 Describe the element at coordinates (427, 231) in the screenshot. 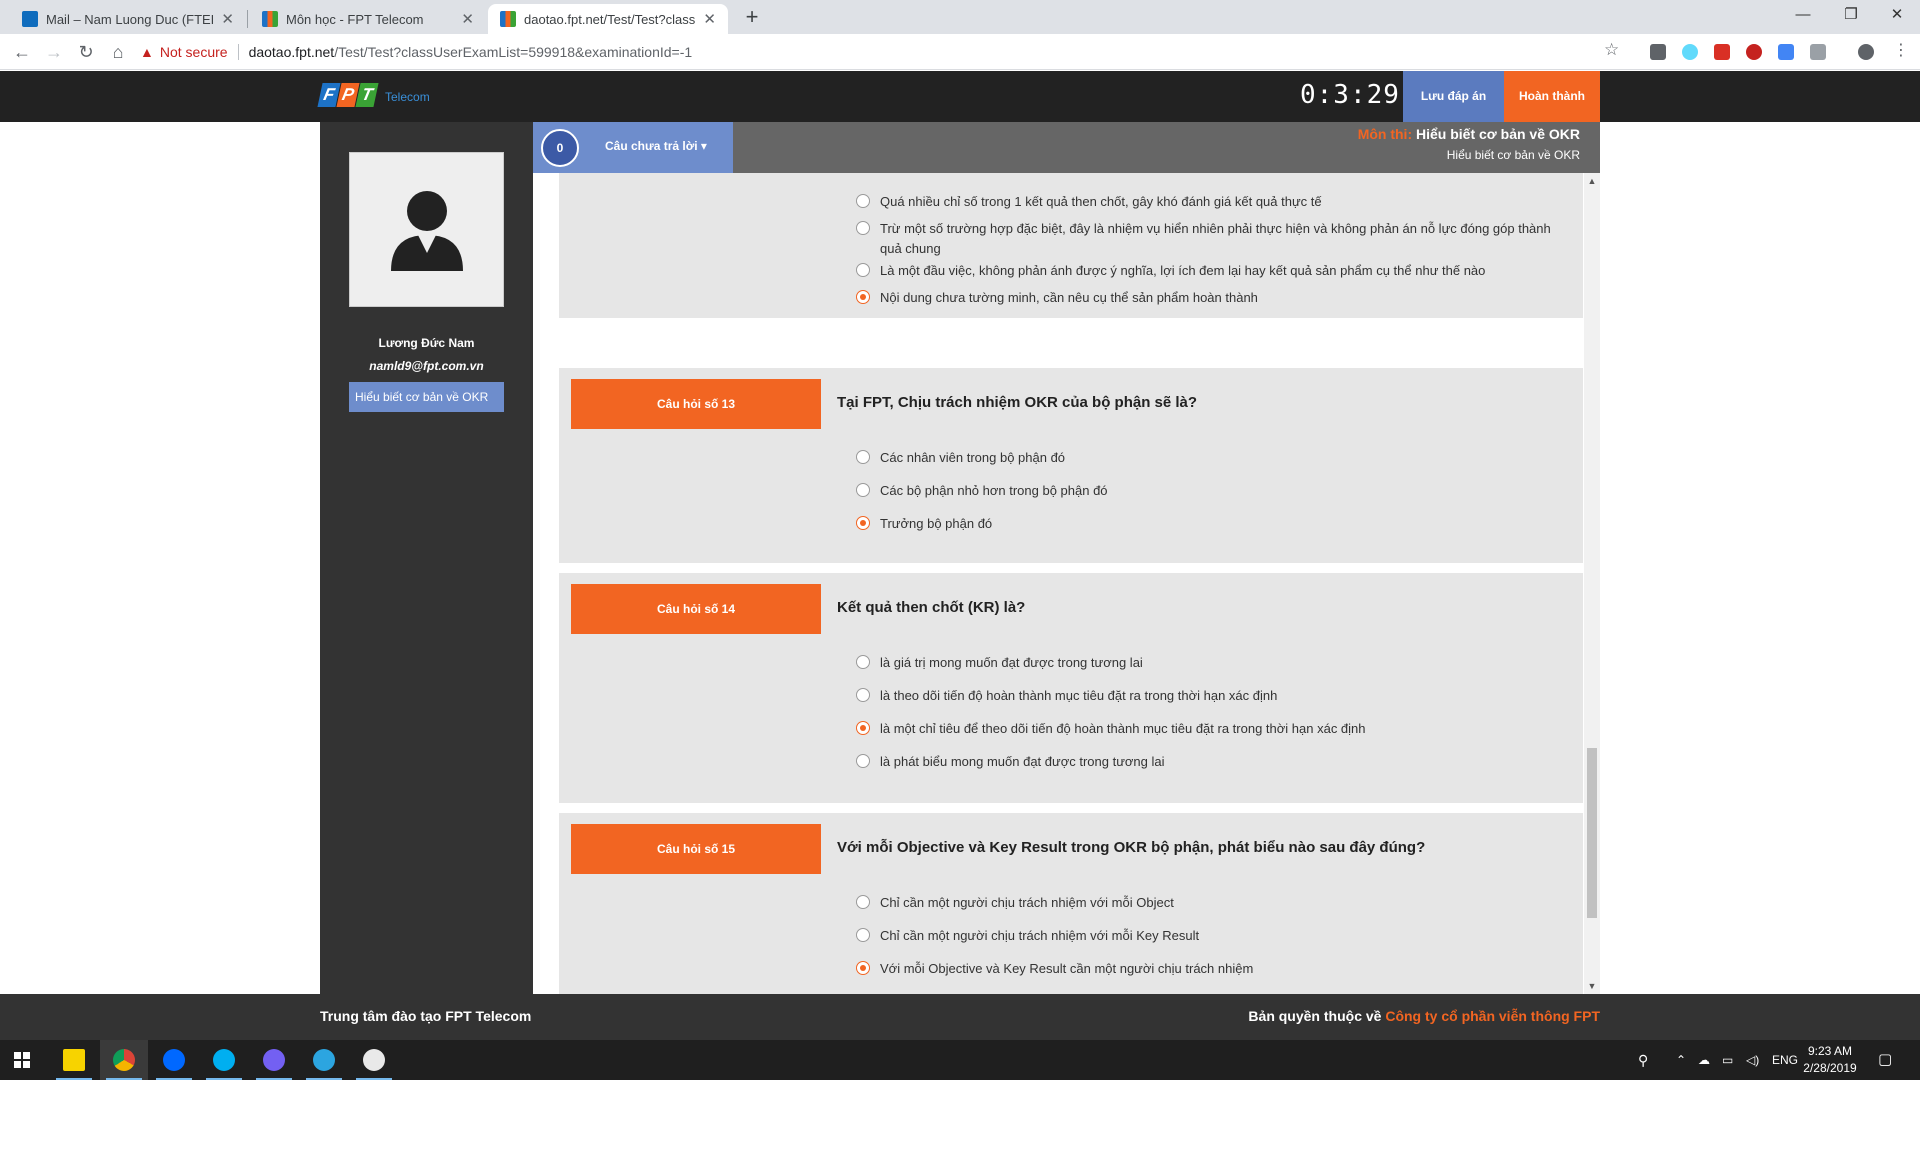

I see `user-icon` at that location.